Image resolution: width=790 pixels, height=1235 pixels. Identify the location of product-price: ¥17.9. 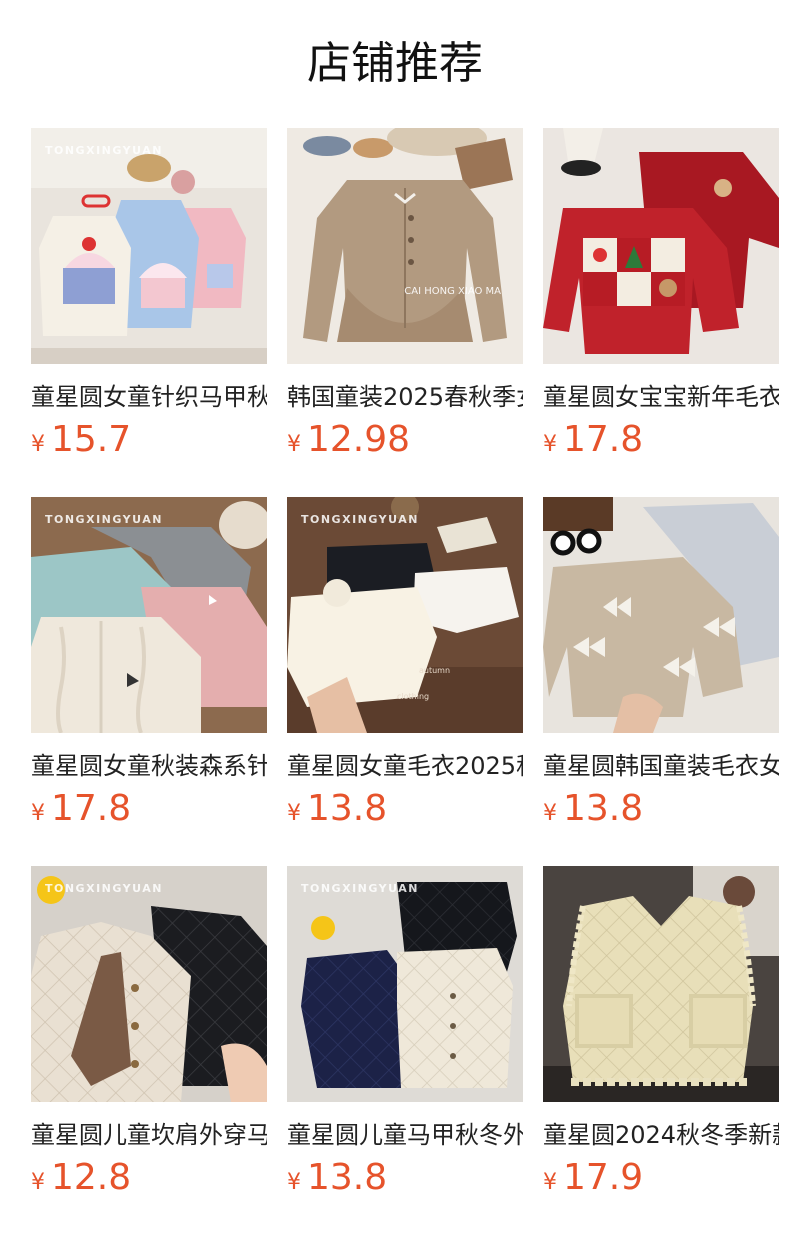
(661, 1178).